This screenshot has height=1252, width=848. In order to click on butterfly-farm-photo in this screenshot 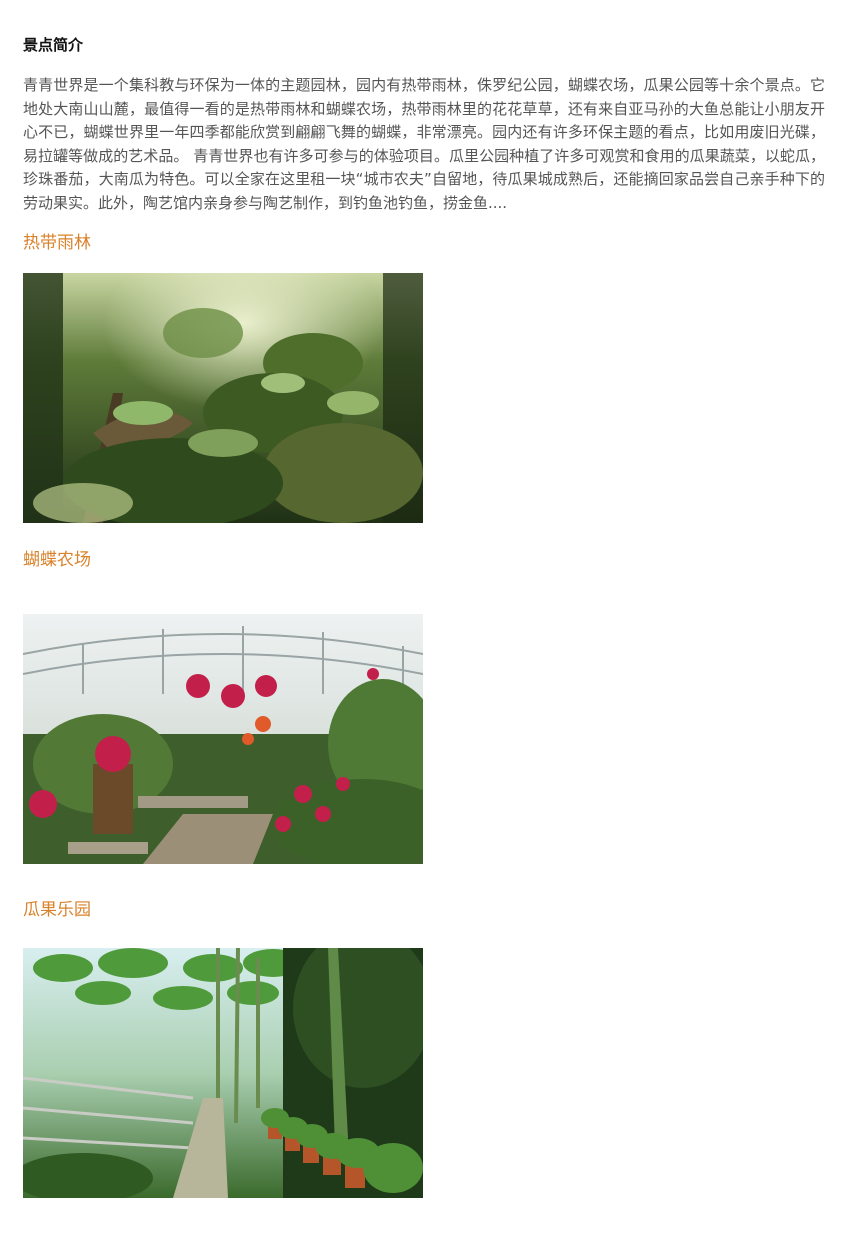, I will do `click(223, 739)`.